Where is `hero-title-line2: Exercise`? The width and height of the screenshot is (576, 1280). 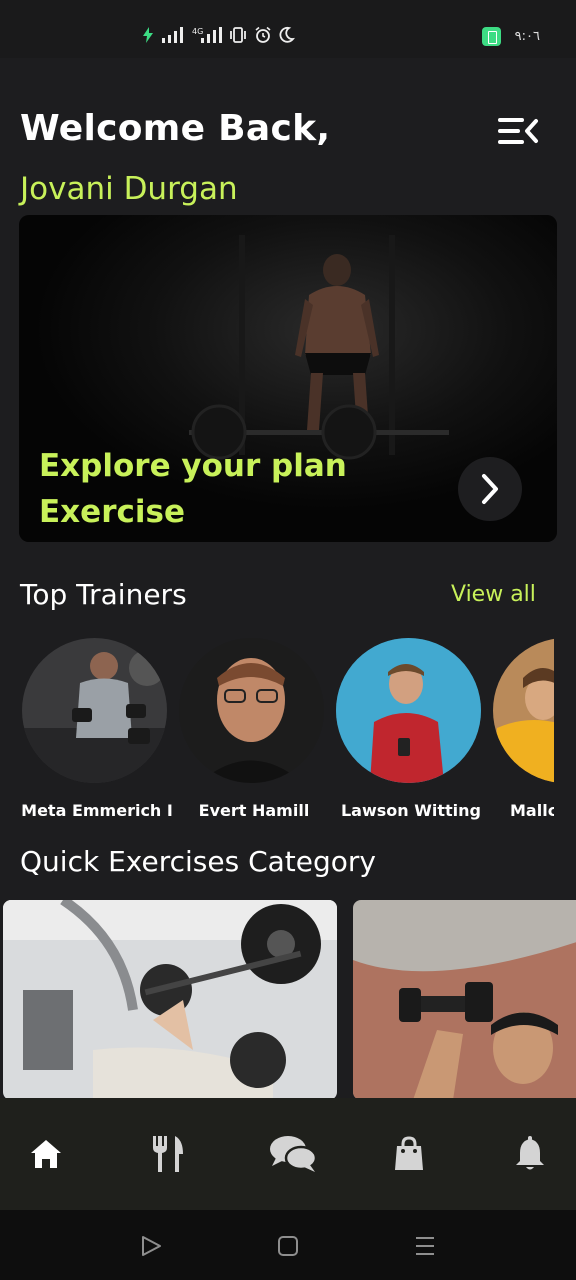 hero-title-line2: Exercise is located at coordinates (112, 512).